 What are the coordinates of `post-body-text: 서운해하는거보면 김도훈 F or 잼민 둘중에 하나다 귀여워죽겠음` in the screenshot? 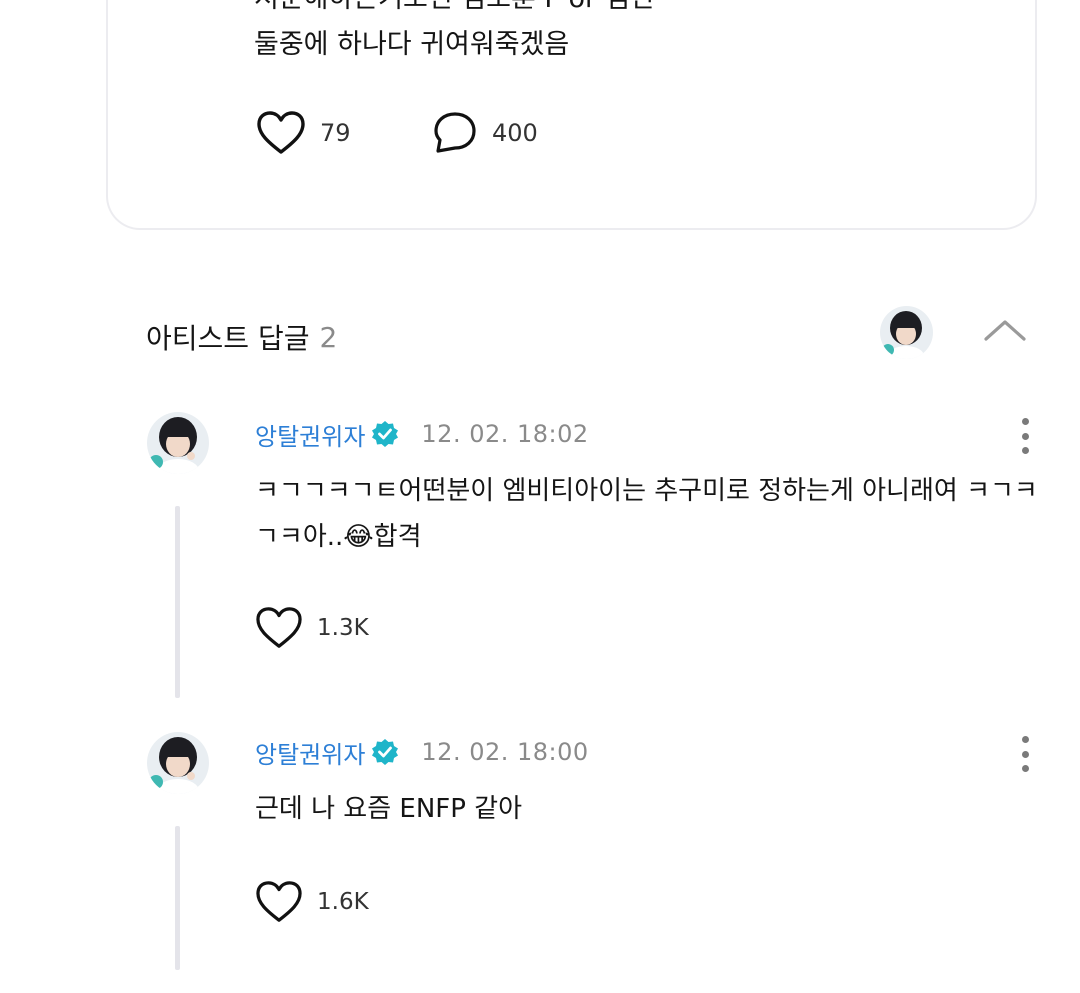 It's located at (454, 30).